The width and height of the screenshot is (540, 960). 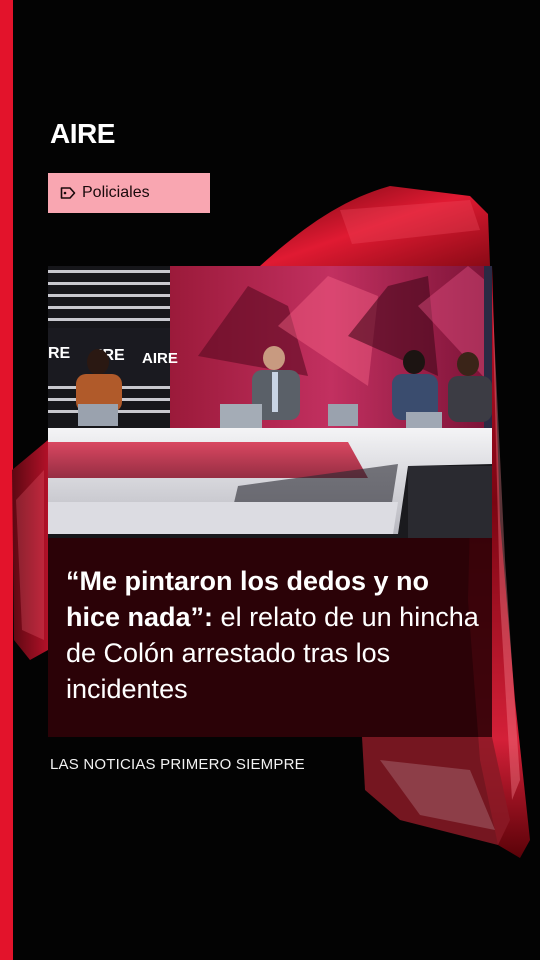 What do you see at coordinates (177, 764) in the screenshot?
I see `tagline: LAS NOTICIAS PRIMERO SIEMPRE` at bounding box center [177, 764].